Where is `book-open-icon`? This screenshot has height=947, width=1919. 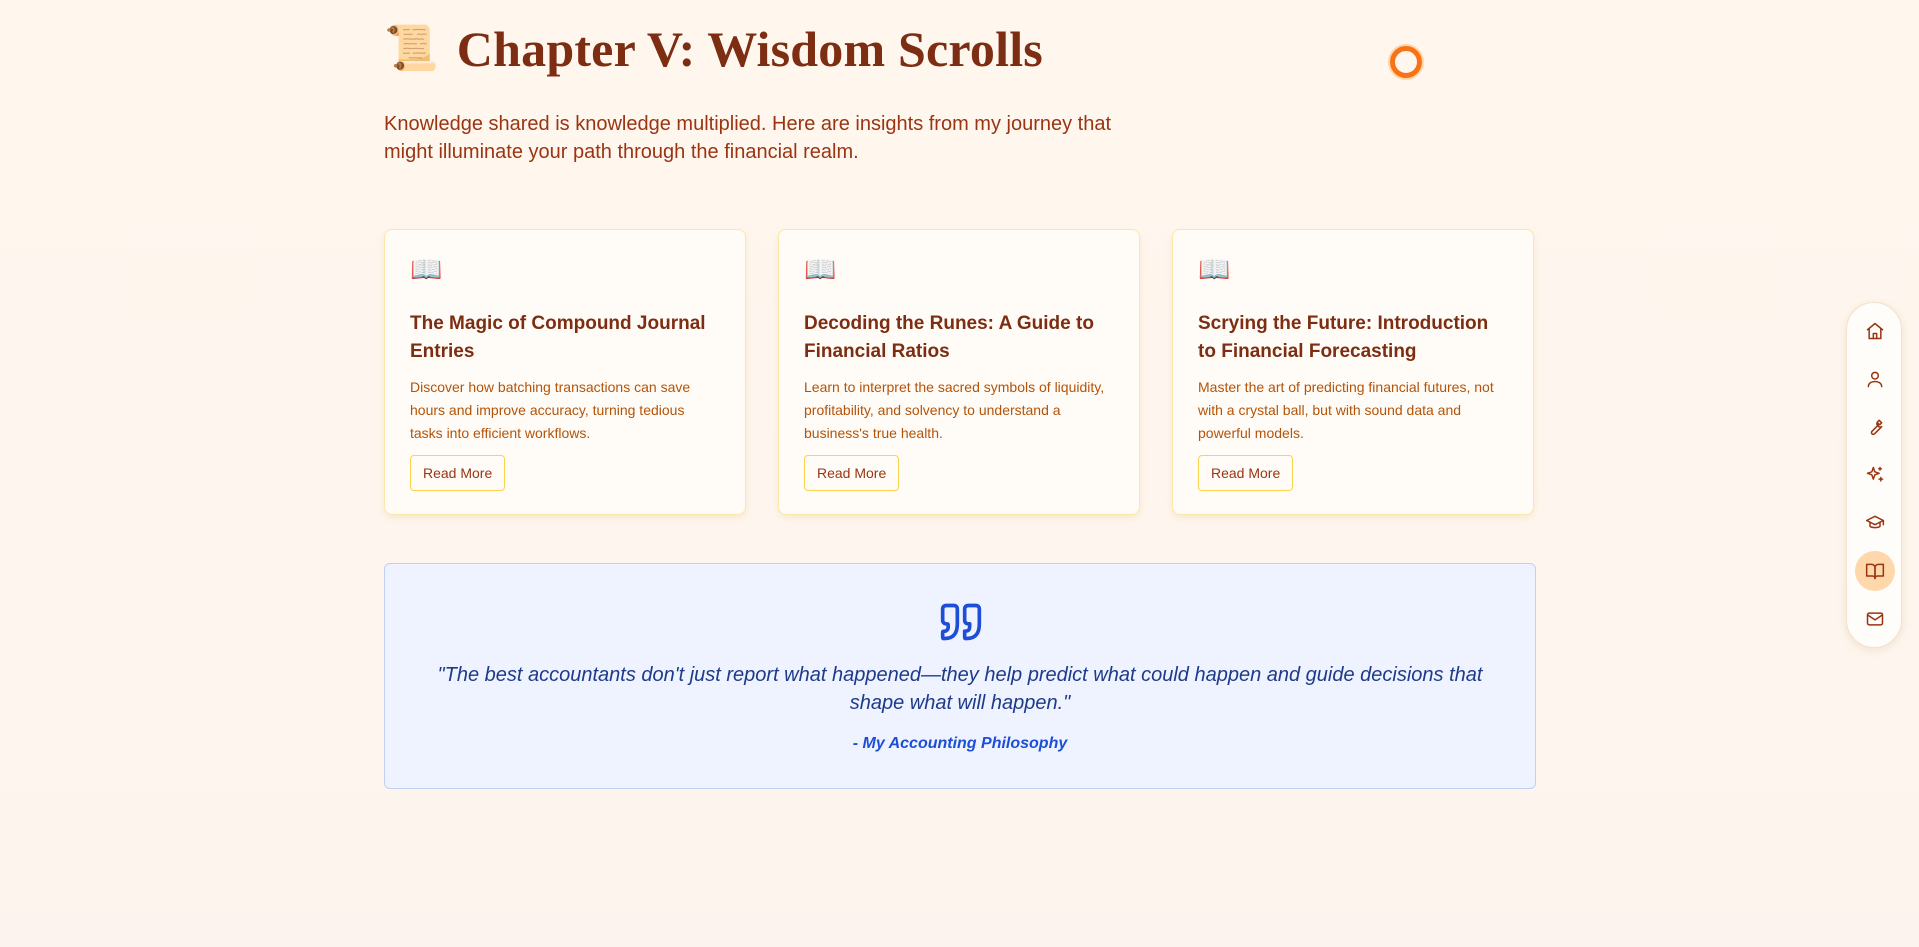
book-open-icon is located at coordinates (1875, 571).